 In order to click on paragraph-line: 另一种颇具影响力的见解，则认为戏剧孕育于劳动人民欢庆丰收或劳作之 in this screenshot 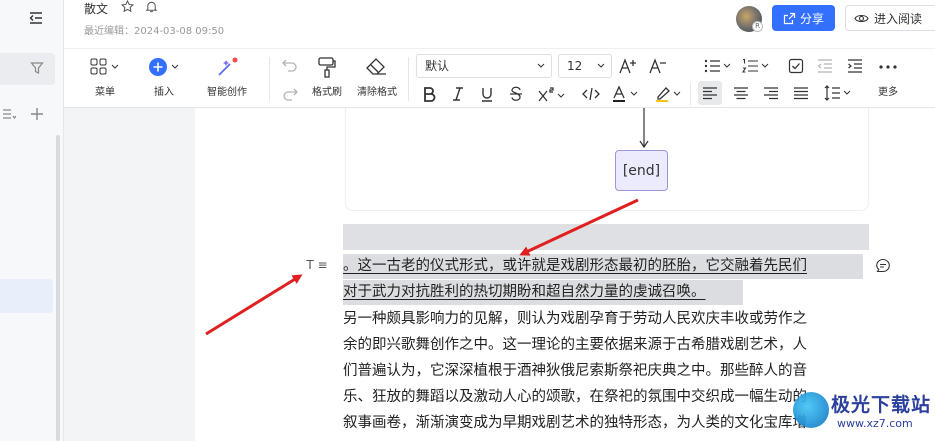, I will do `click(603, 319)`.